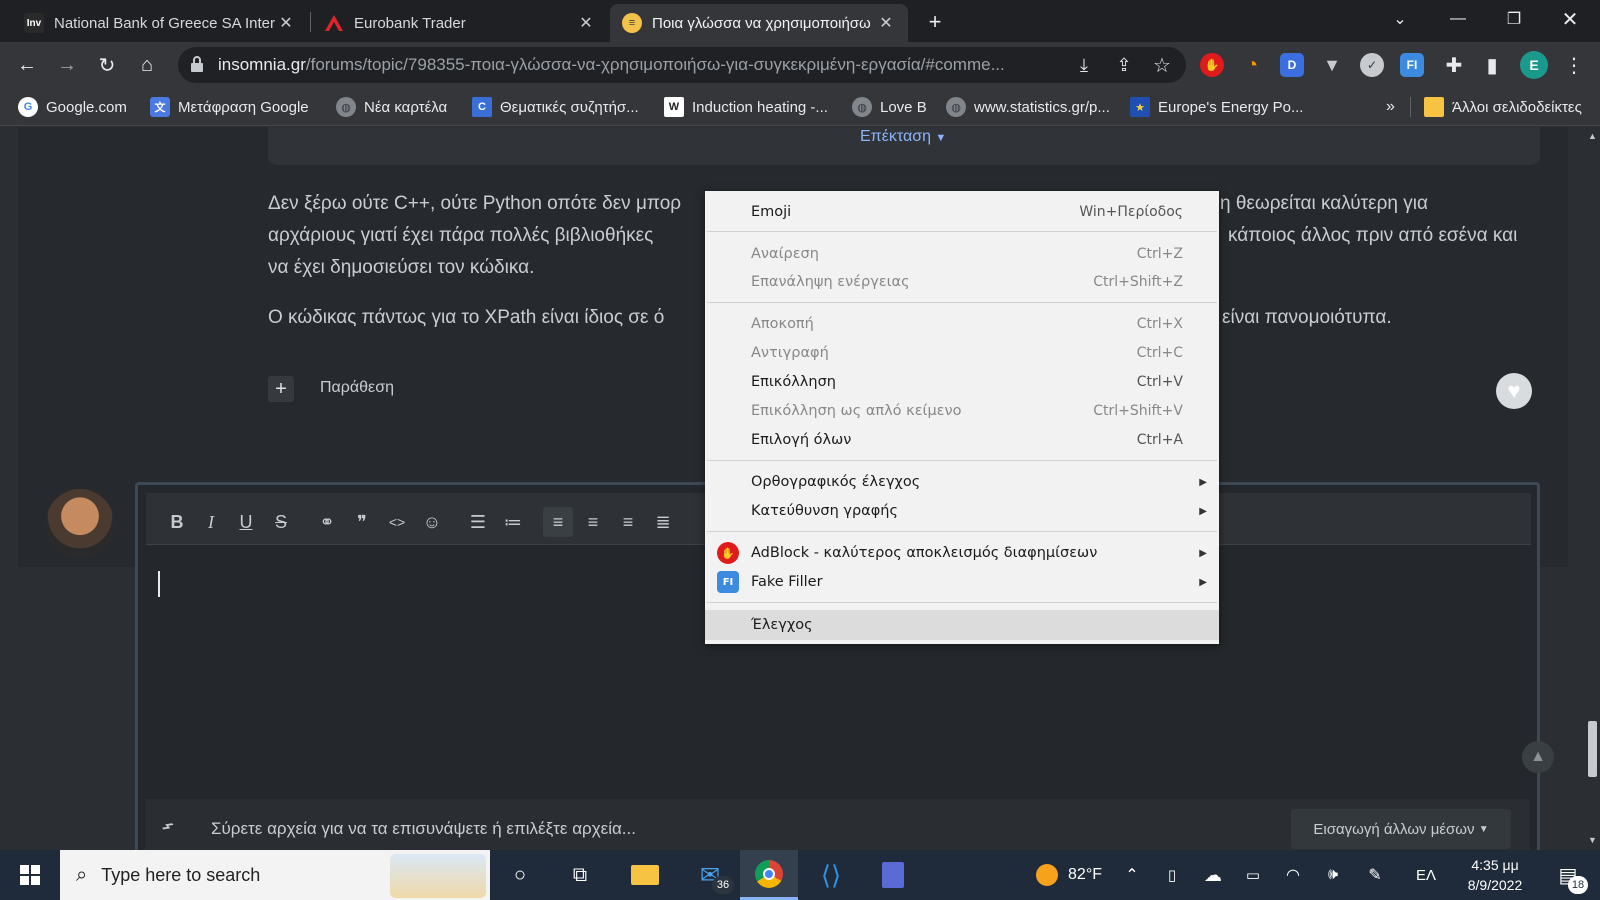  I want to click on language-indicator: ΕΛ, so click(1426, 875).